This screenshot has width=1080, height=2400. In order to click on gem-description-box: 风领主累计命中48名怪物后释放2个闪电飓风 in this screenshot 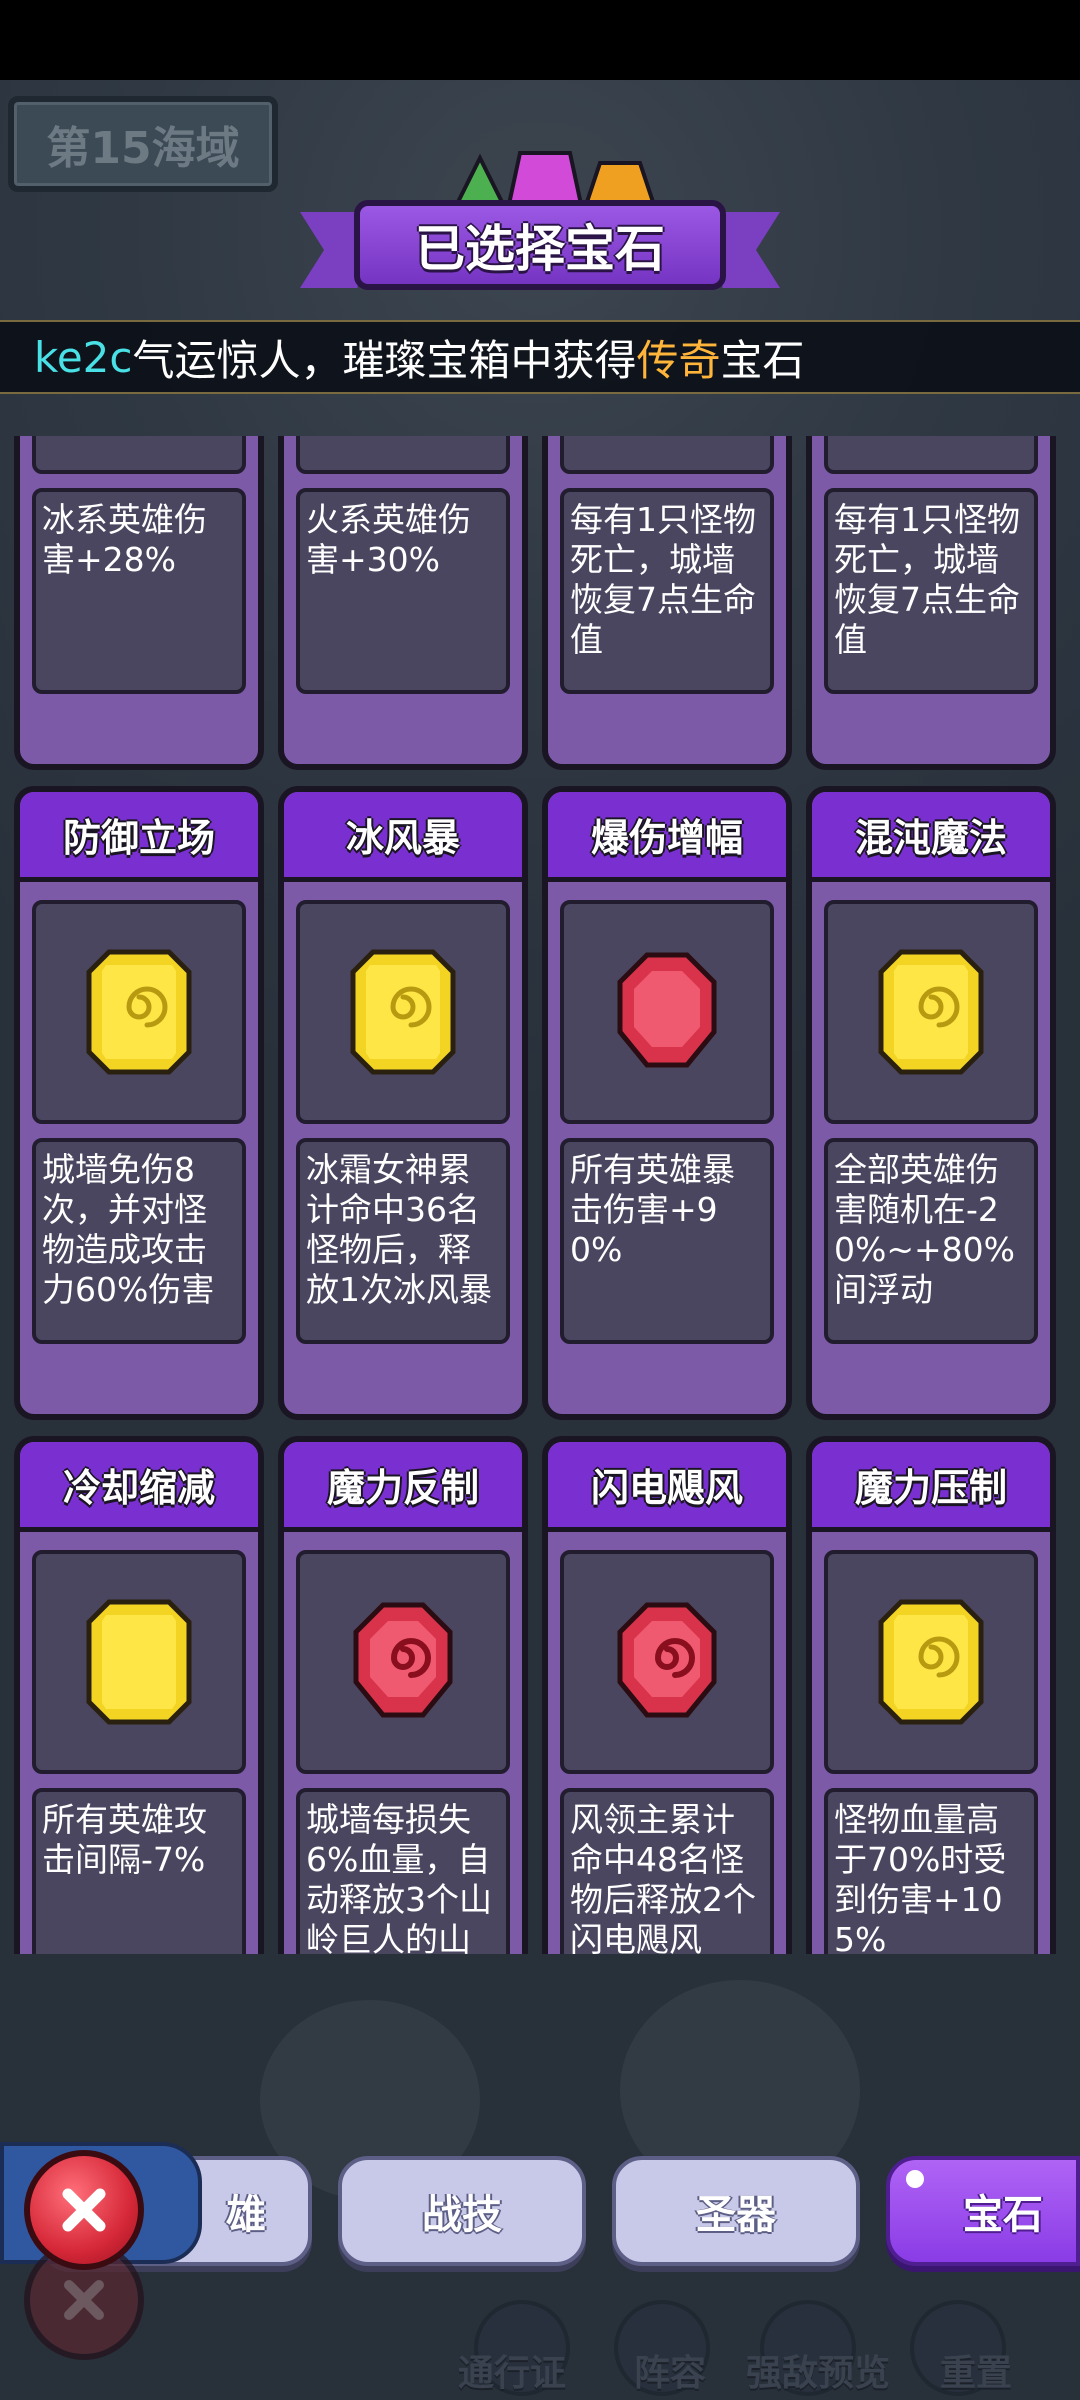, I will do `click(667, 1871)`.